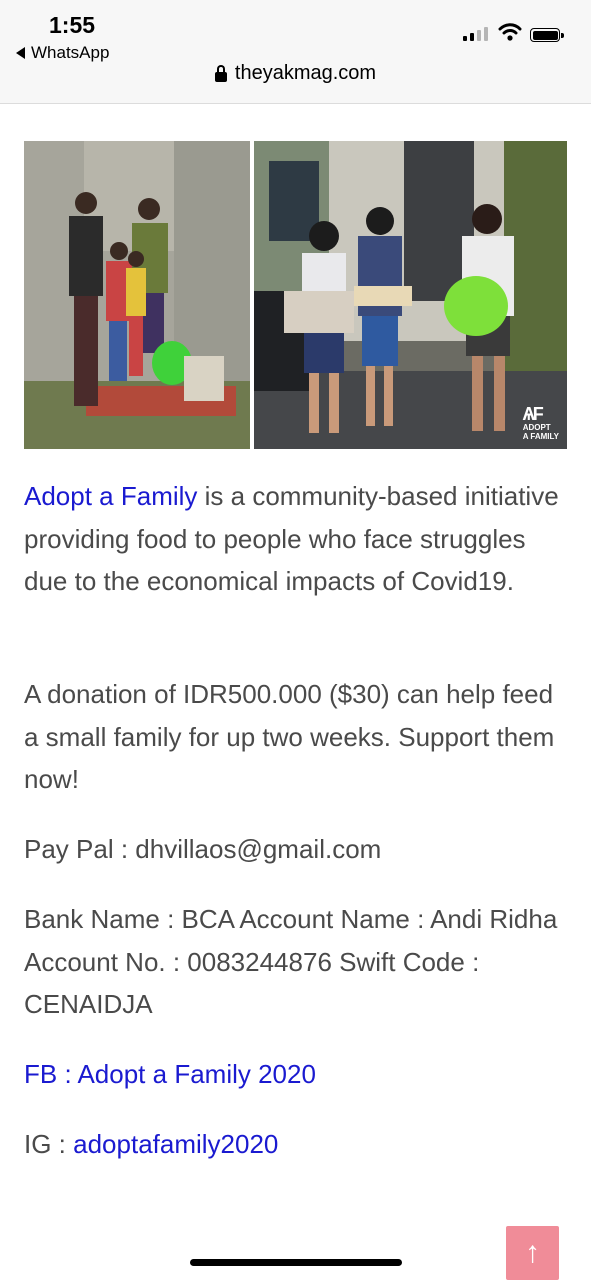  I want to click on fb-paragraph: FB : Adopt a Family 2020, so click(296, 1074).